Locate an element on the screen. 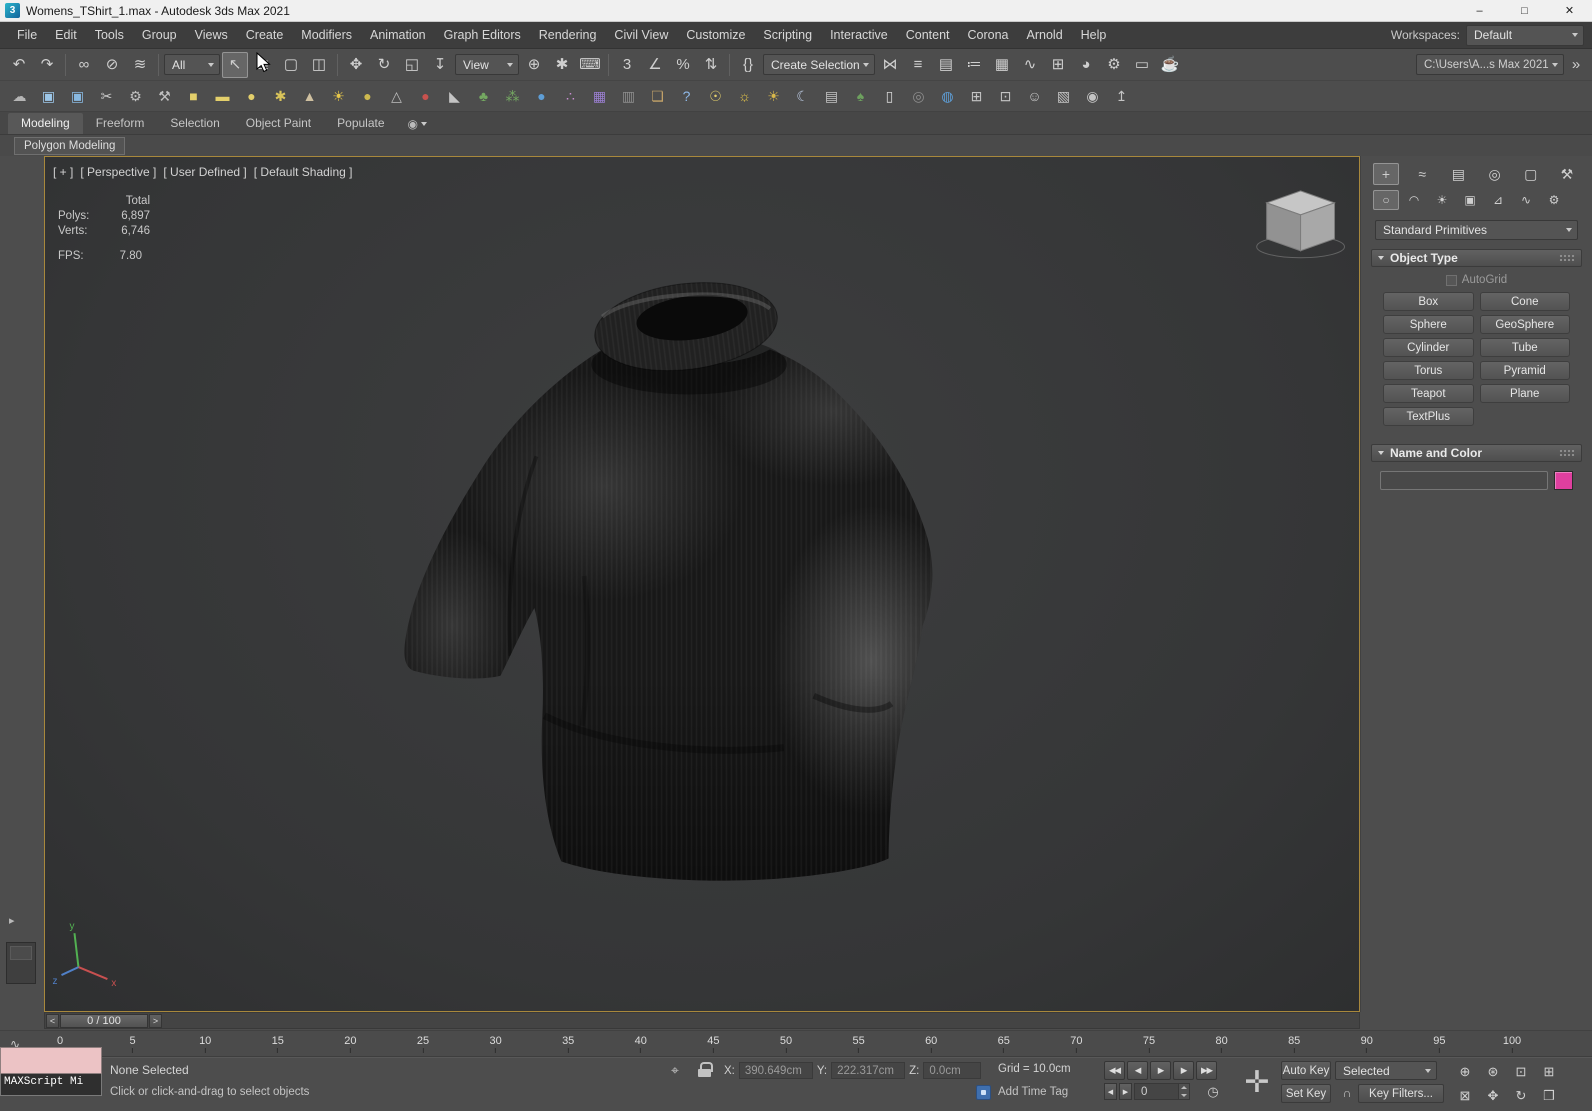 This screenshot has width=1592, height=1111. spinner-snap-button: ⇅ is located at coordinates (711, 65).